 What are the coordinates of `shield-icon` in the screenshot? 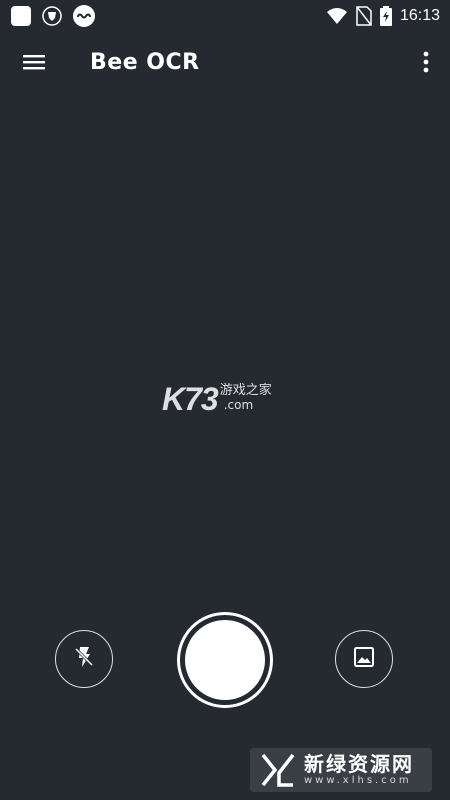 It's located at (52, 16).